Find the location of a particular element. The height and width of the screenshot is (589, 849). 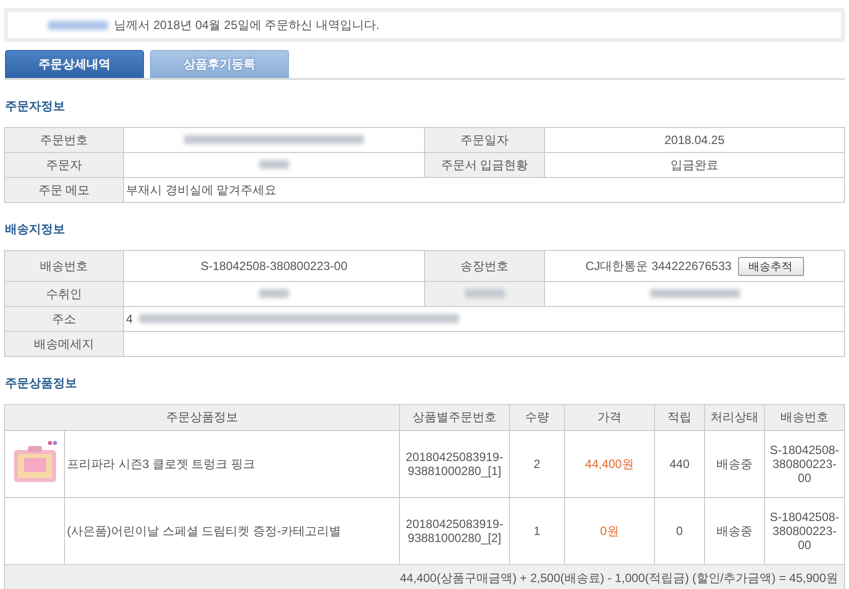

table-cell: 2 is located at coordinates (537, 464).